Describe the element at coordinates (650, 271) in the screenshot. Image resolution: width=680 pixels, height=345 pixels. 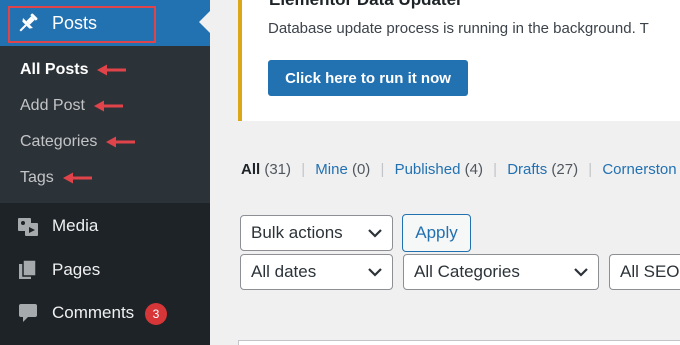
I see `select-value: All SEO` at that location.